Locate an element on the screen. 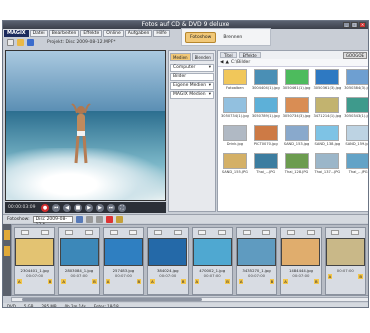 The image size is (370, 333). storyboard-scrollbar is located at coordinates (189, 299).